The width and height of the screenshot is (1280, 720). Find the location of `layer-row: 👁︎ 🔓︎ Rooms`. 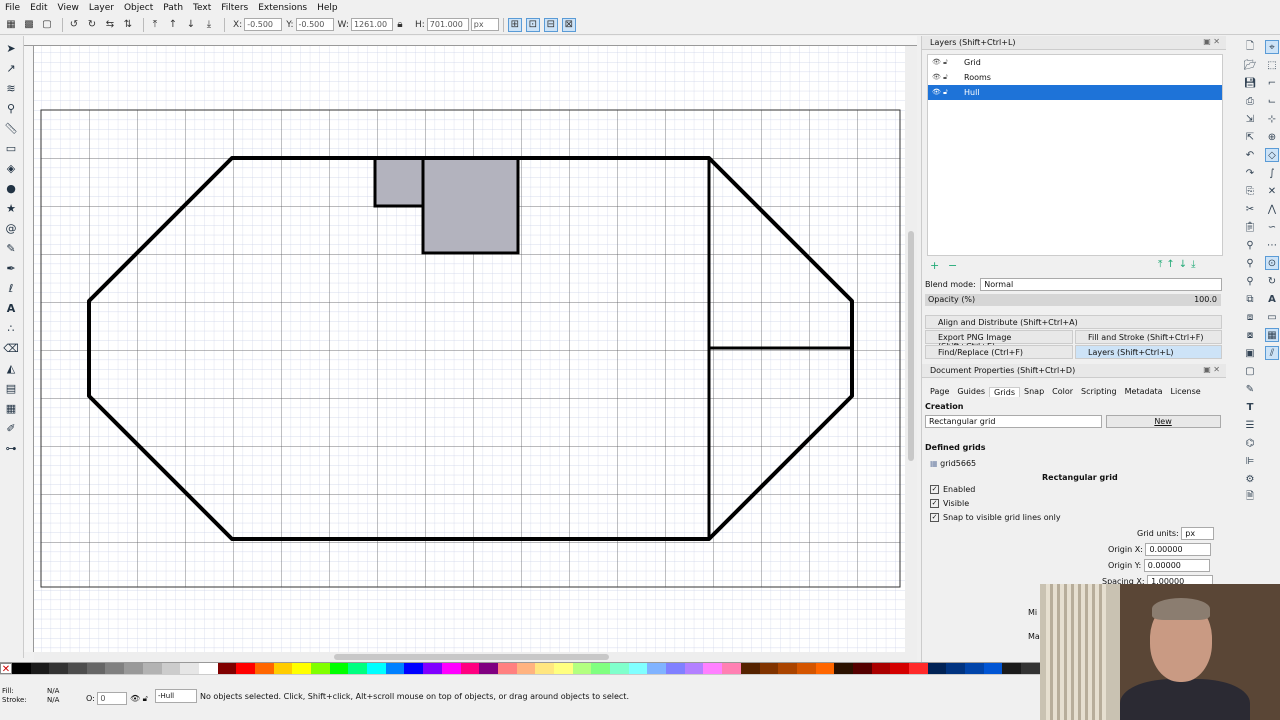

layer-row: 👁︎ 🔓︎ Rooms is located at coordinates (1075, 77).